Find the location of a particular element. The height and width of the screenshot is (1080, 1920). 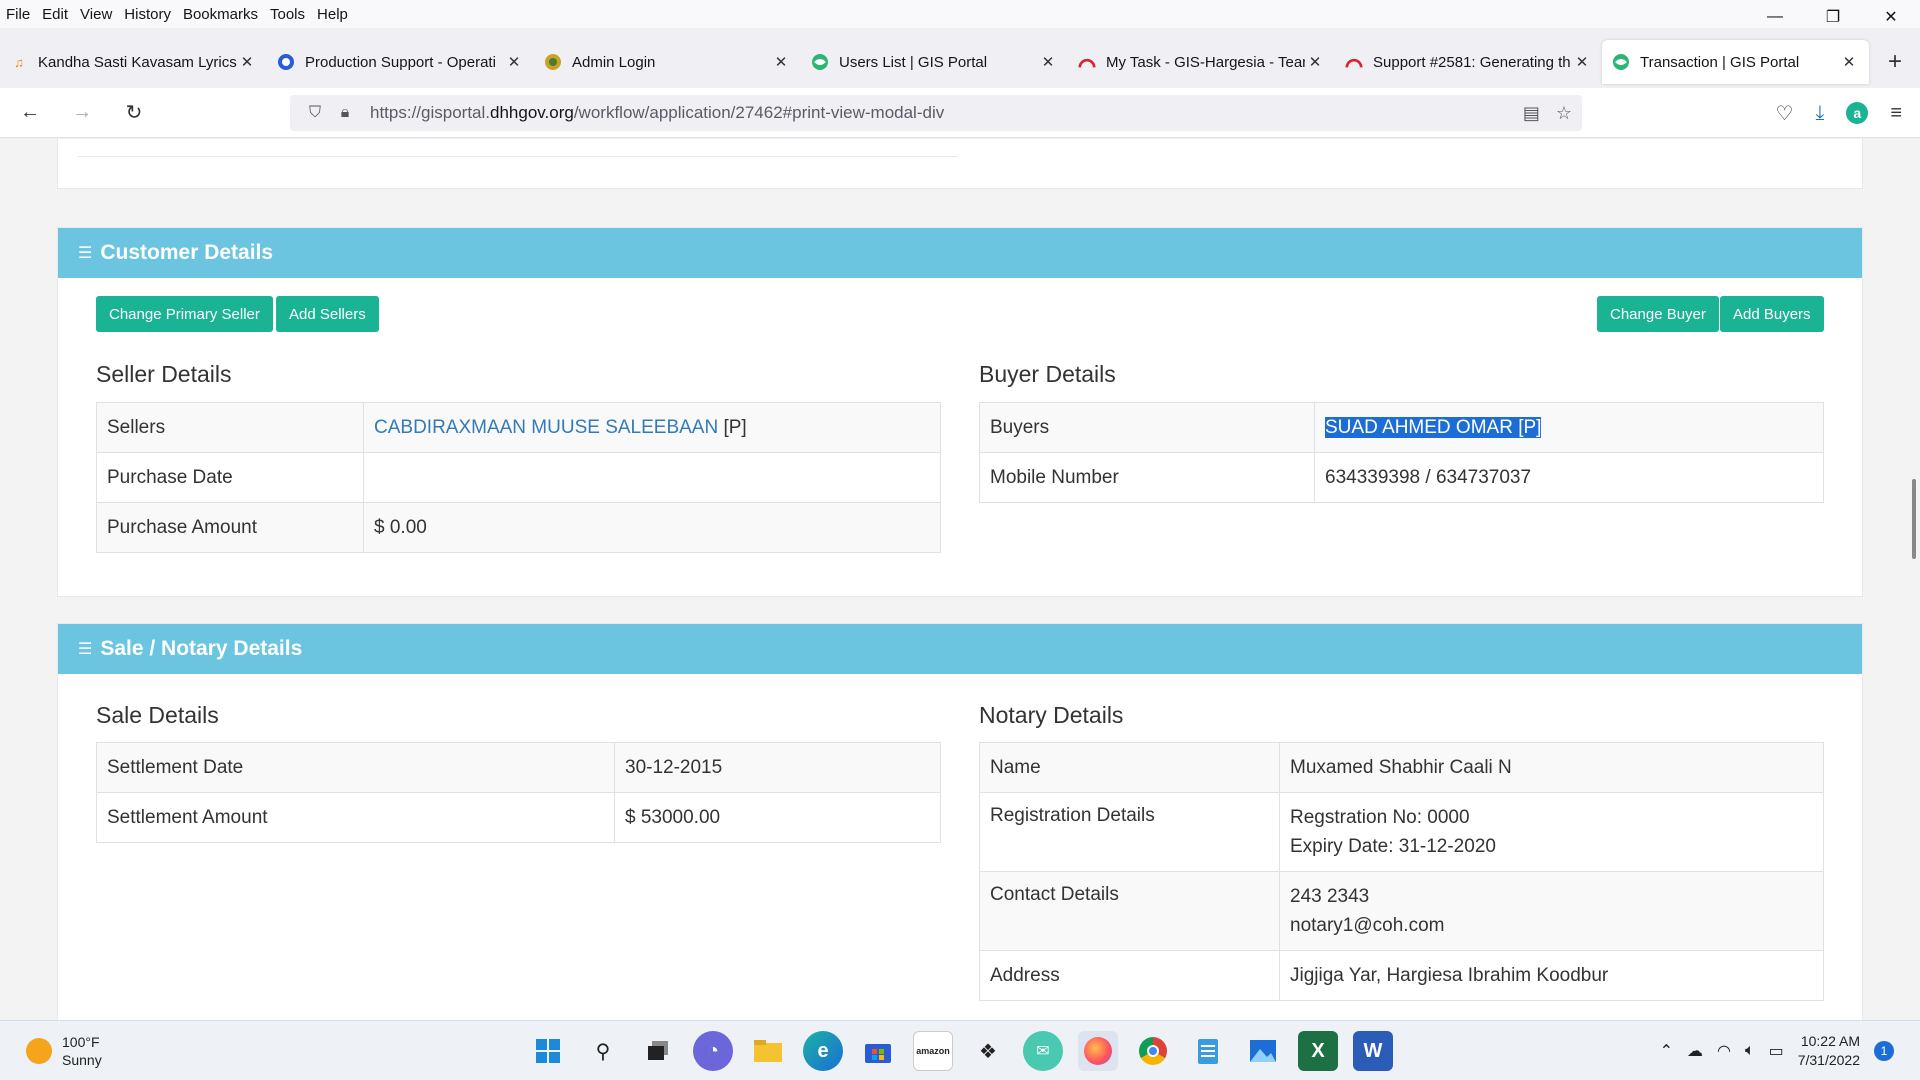

tab-title: Production Support - Operati is located at coordinates (400, 62).